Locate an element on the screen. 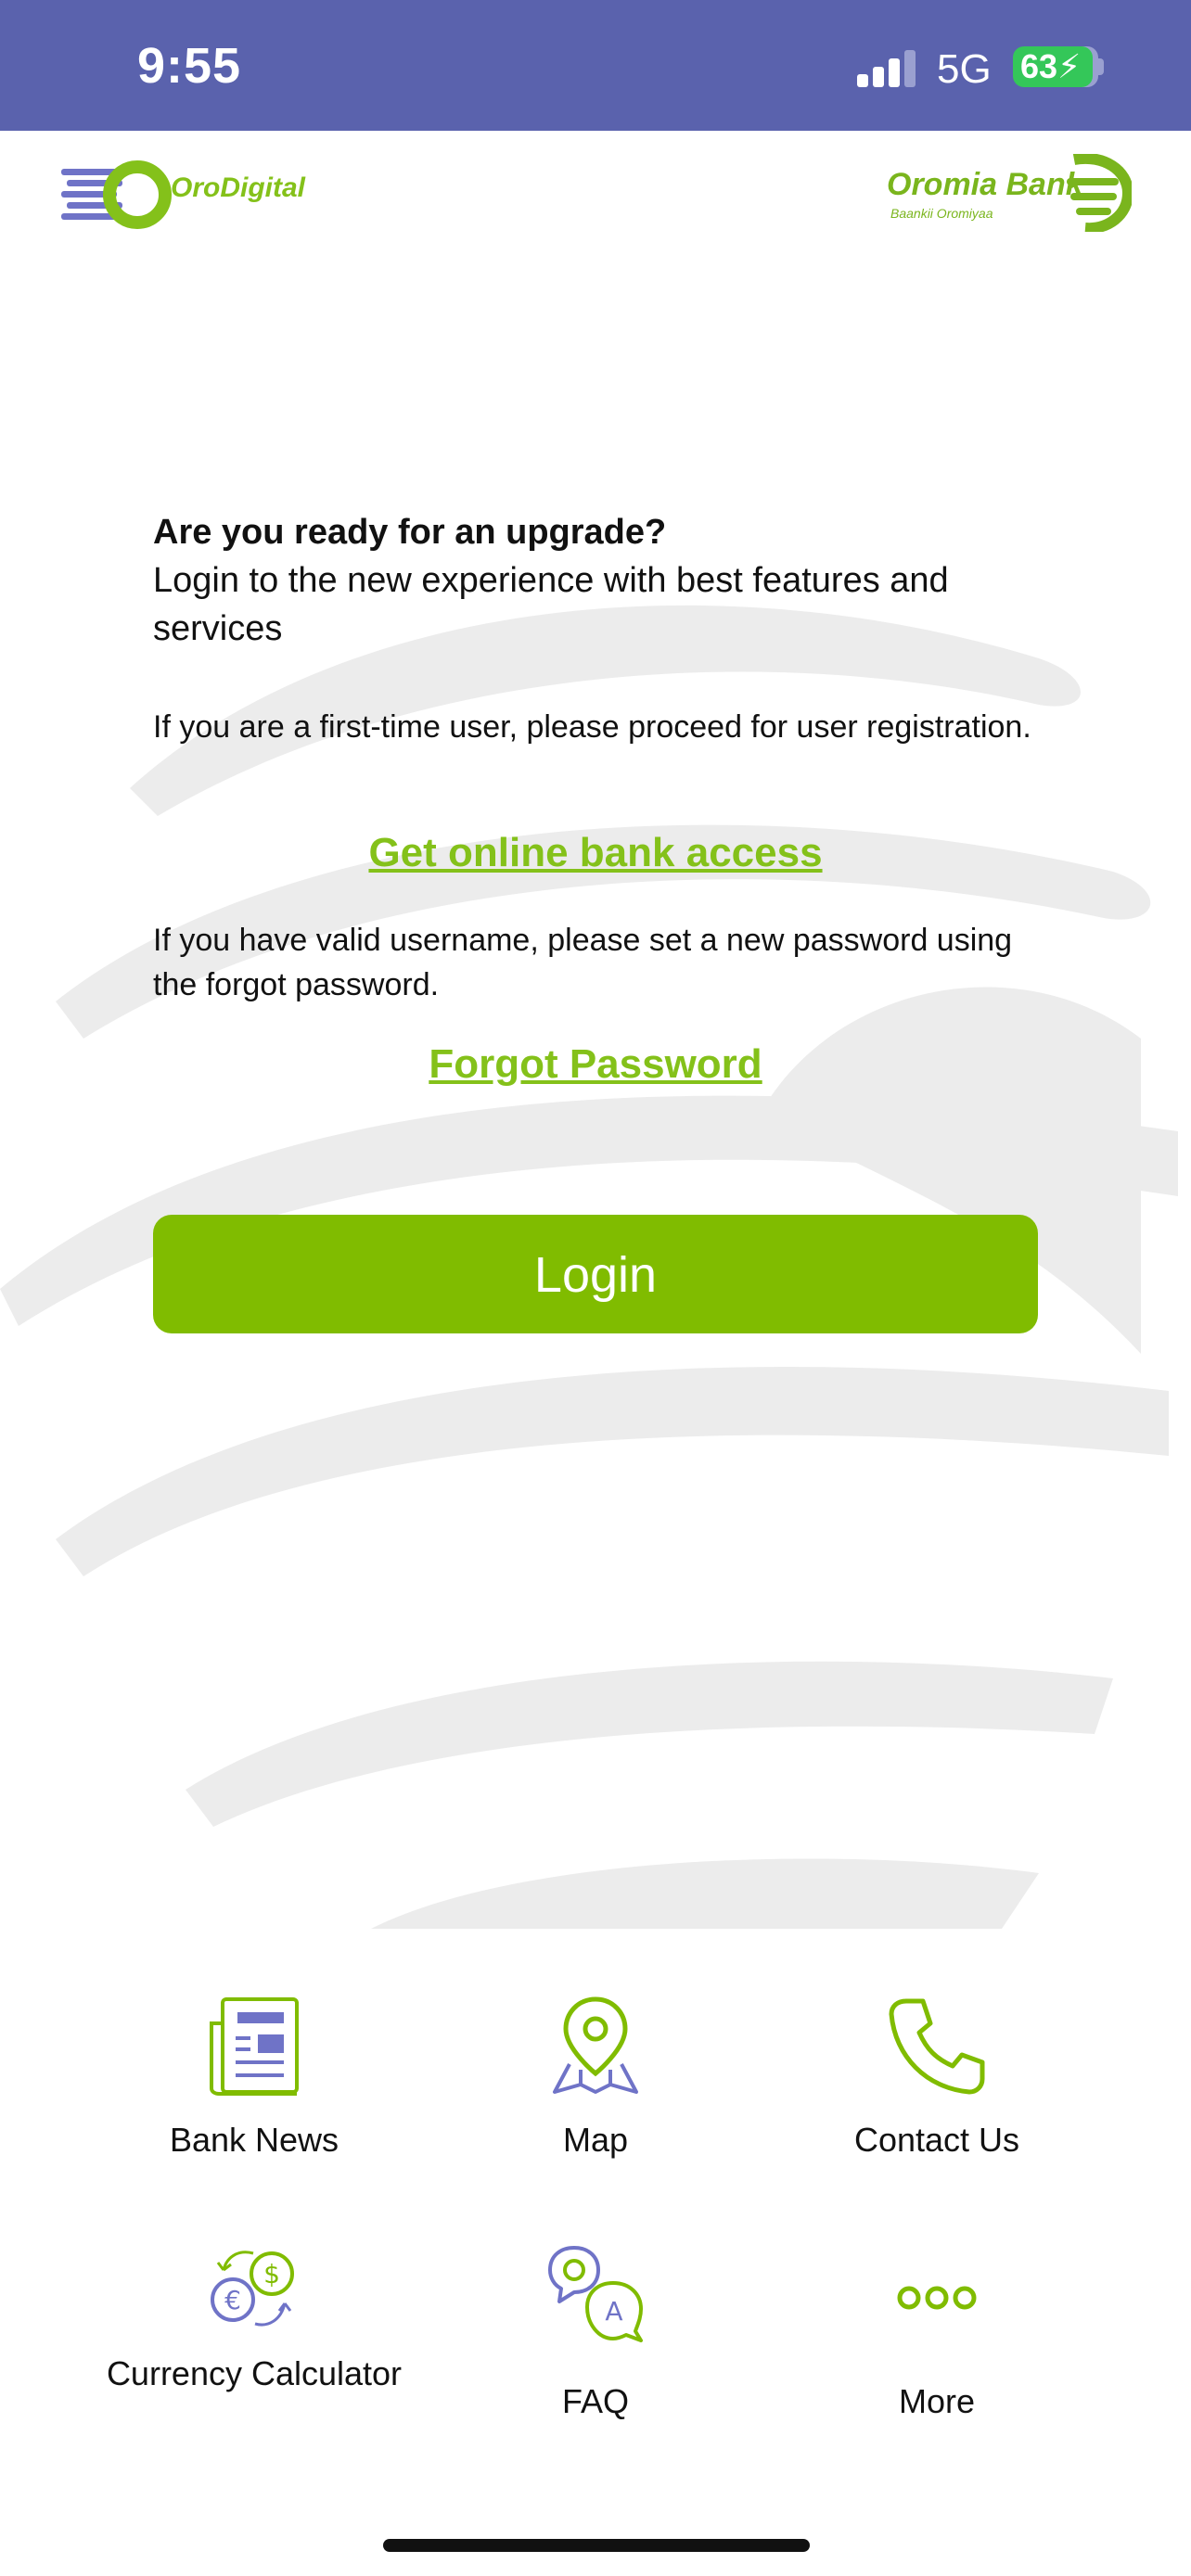 The image size is (1191, 2576). bank-news-tile: Bank News is located at coordinates (254, 2079).